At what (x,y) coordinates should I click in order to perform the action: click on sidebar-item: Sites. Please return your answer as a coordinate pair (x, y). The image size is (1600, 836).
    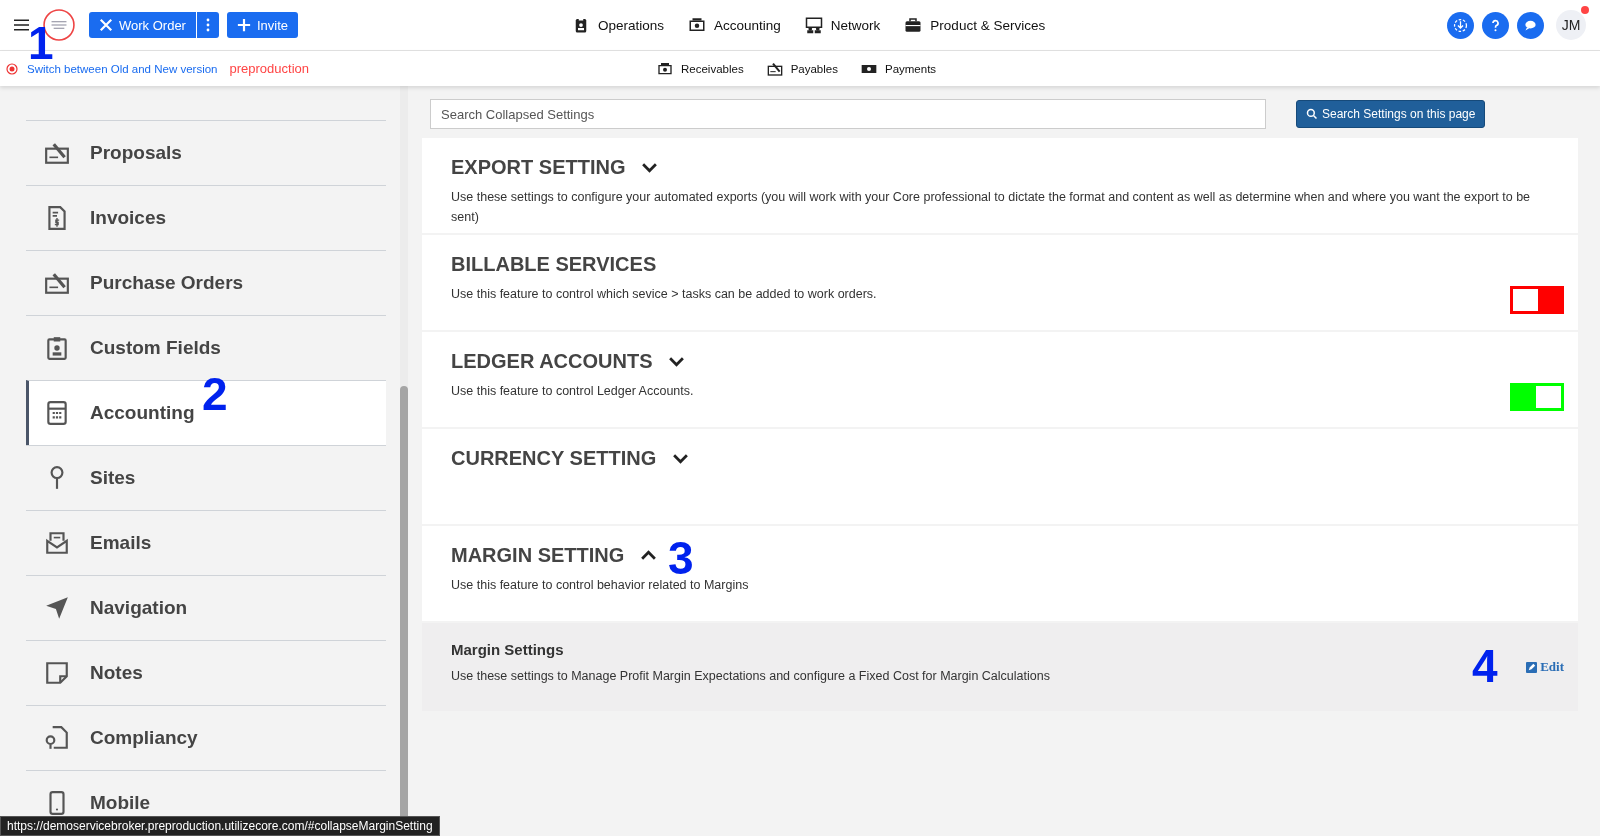
    Looking at the image, I should click on (206, 477).